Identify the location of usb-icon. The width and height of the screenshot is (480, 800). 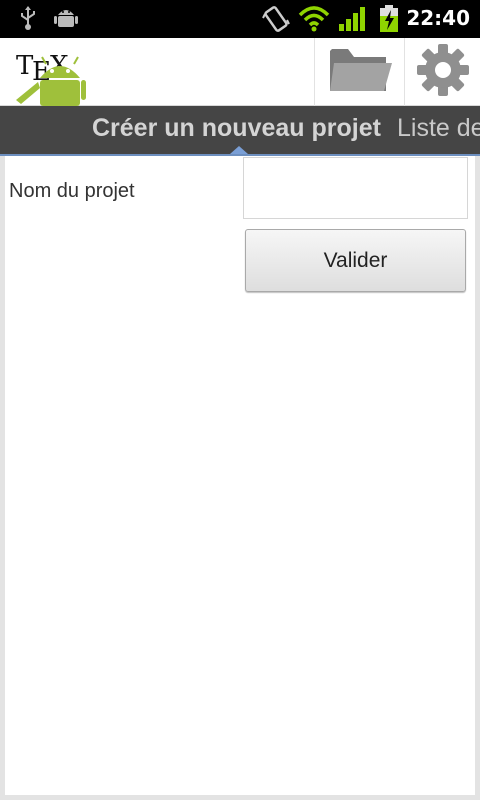
(28, 20).